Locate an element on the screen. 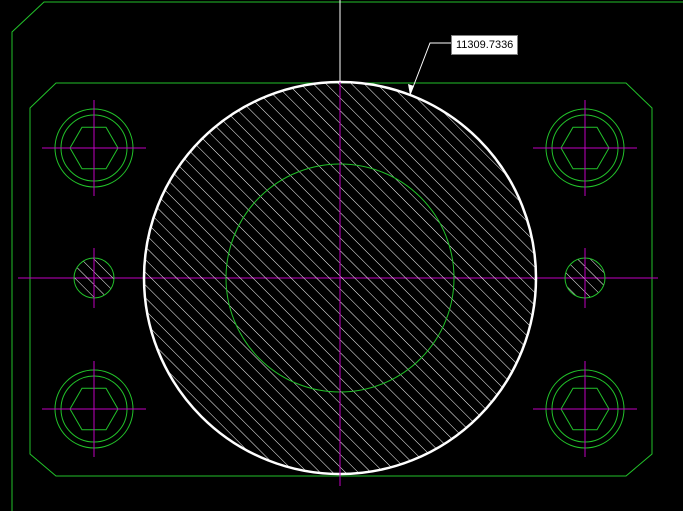 This screenshot has height=511, width=683. tooltip-leader is located at coordinates (430, 69).